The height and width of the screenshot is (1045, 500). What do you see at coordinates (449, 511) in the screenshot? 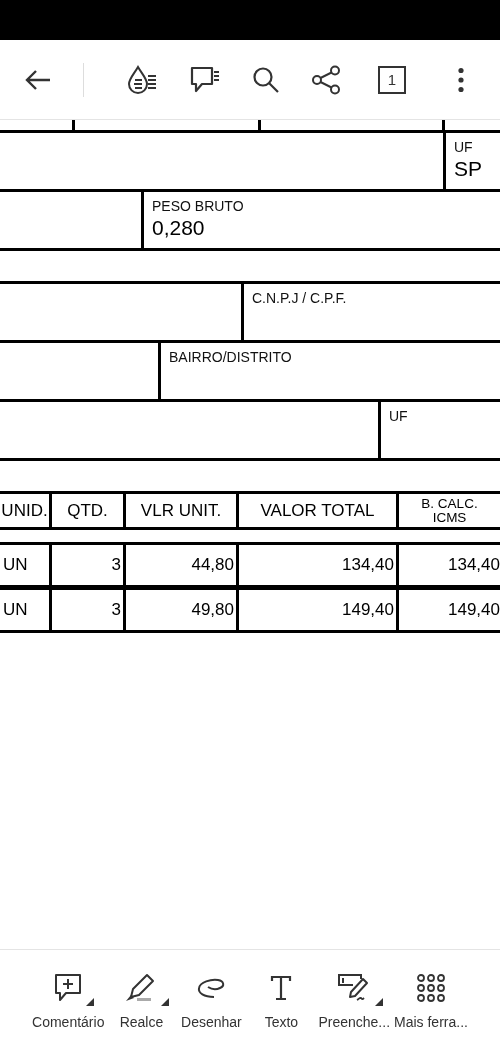
I see `column-header: B. CALC. ICMS` at bounding box center [449, 511].